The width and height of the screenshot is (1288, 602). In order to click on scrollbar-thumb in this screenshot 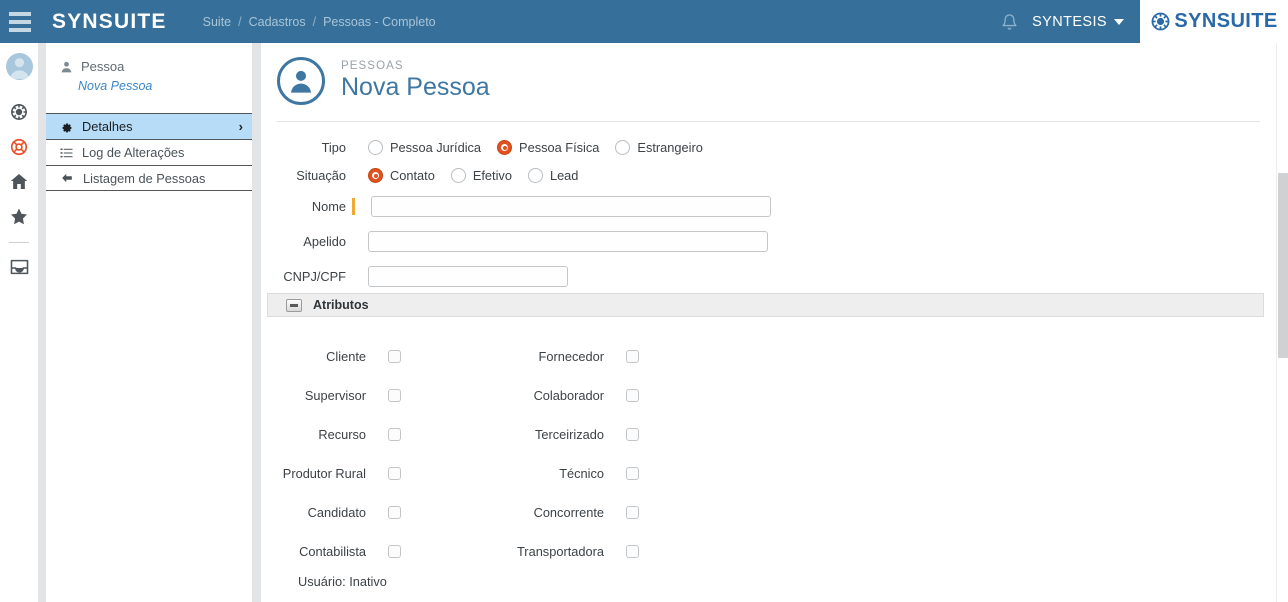, I will do `click(1283, 265)`.